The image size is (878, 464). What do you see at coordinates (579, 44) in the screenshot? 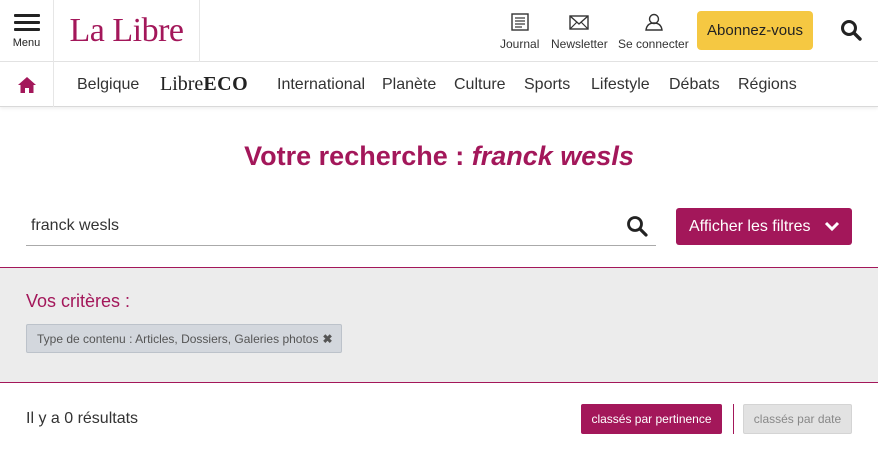
I see `newsletter-label: Newsletter` at bounding box center [579, 44].